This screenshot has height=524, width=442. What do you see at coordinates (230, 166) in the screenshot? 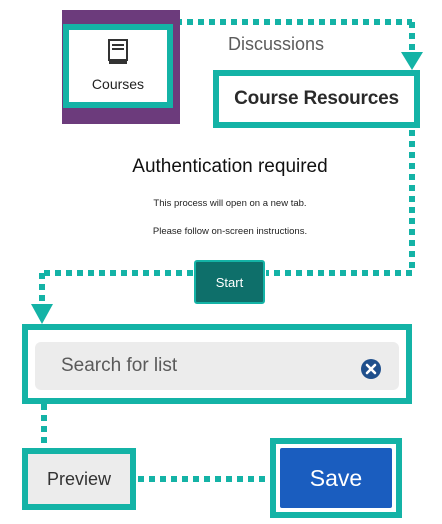
I see `auth-title: Authentication required` at bounding box center [230, 166].